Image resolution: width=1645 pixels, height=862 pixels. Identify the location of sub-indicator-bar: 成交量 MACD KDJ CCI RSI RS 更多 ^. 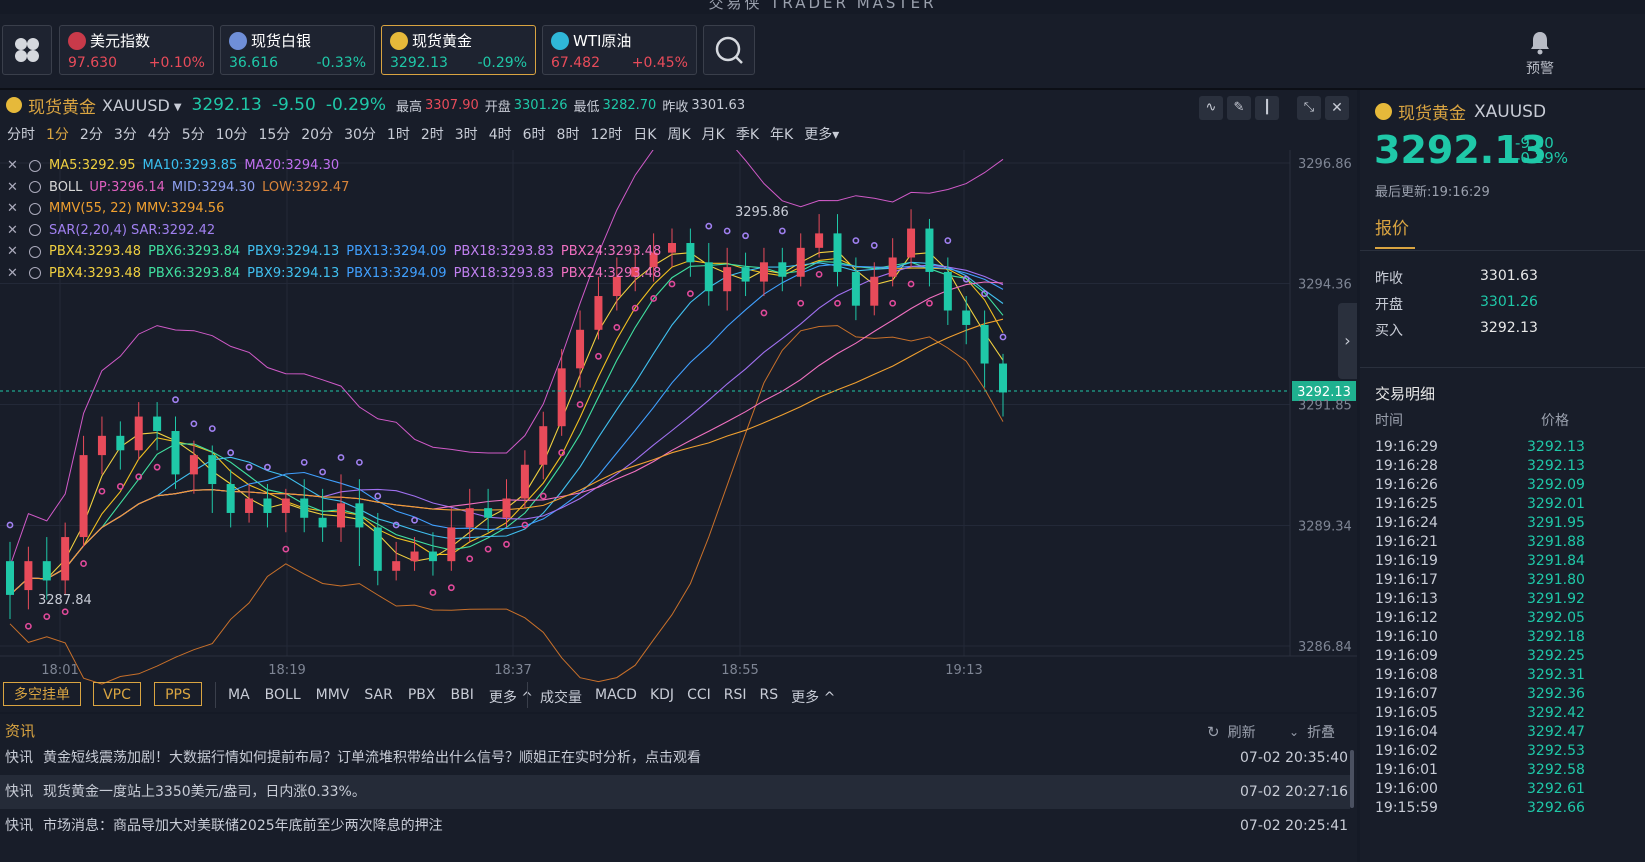
(687, 697).